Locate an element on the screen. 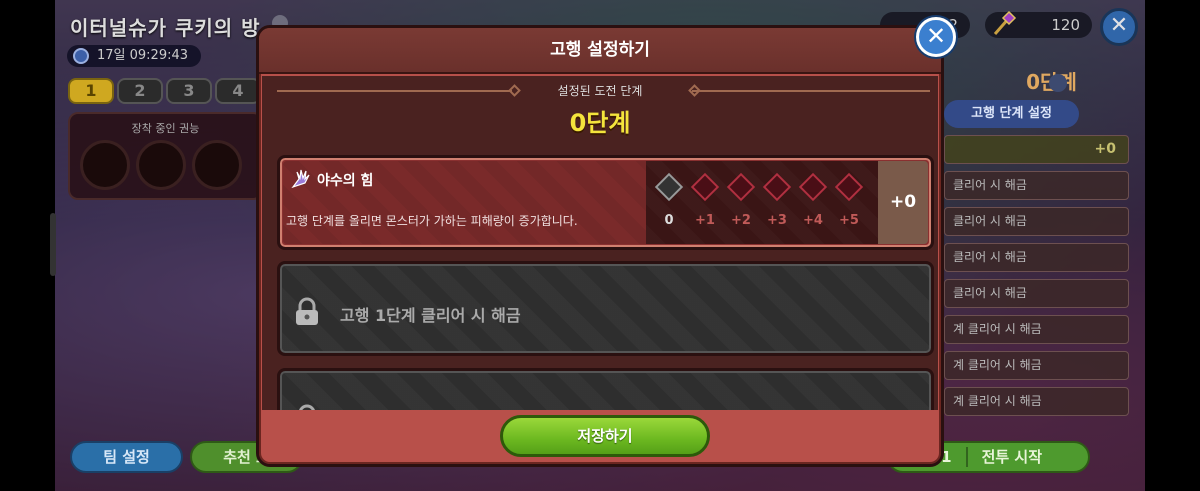 This screenshot has width=1200, height=491. level-option: +4 is located at coordinates (813, 200).